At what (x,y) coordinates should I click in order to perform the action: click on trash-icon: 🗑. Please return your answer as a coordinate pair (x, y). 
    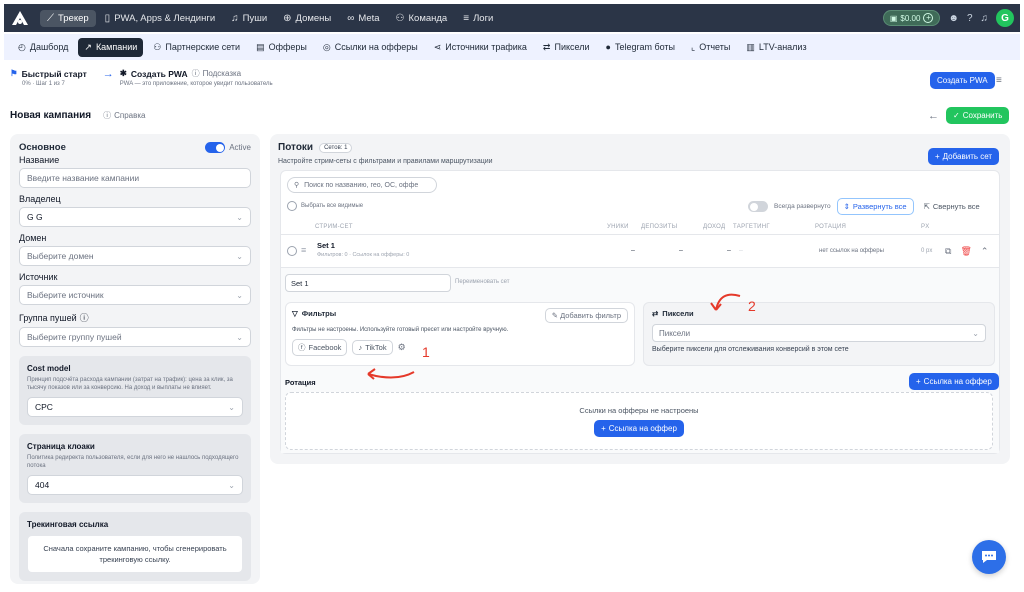
    Looking at the image, I should click on (965, 251).